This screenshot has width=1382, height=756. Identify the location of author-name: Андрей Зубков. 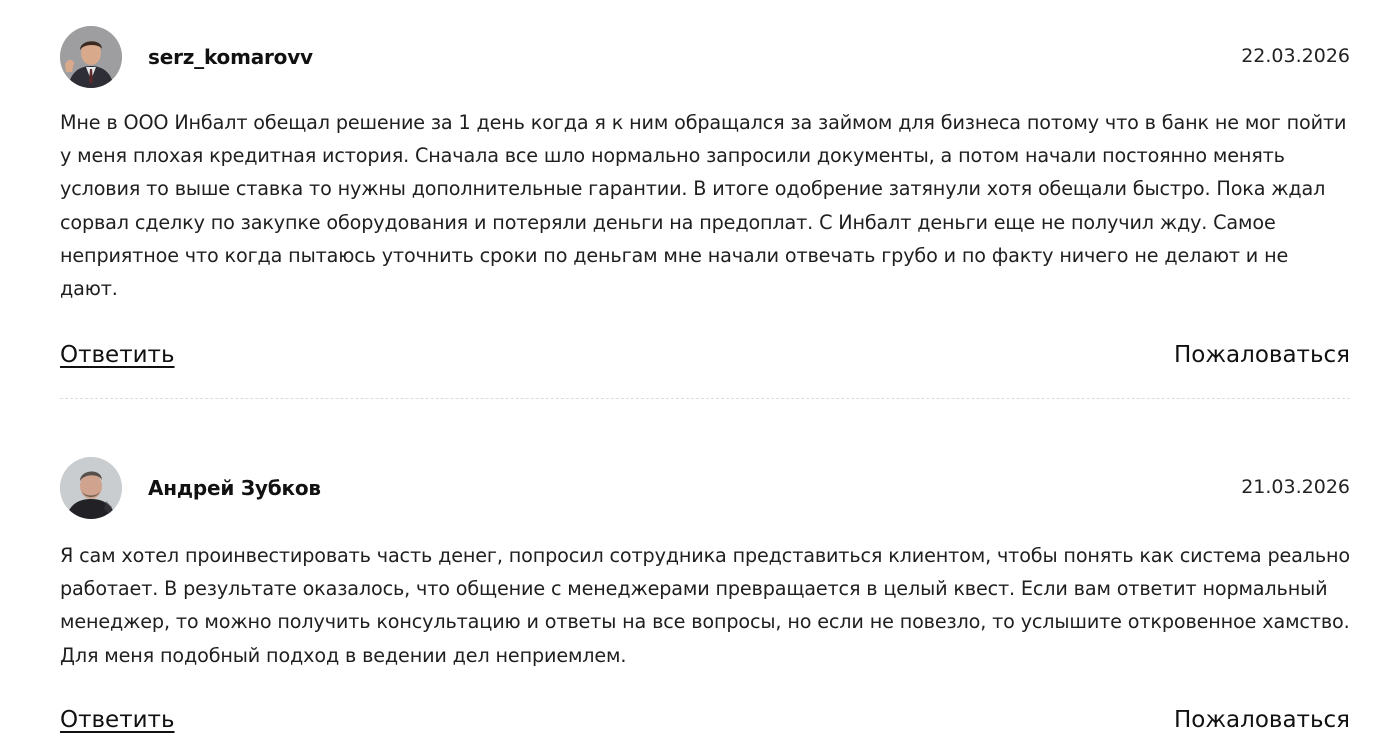
(234, 488).